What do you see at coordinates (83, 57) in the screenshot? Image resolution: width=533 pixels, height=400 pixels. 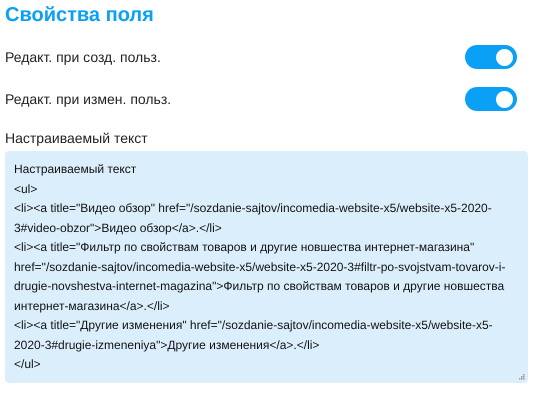 I see `toggle-label: Редакт. при созд. польз.` at bounding box center [83, 57].